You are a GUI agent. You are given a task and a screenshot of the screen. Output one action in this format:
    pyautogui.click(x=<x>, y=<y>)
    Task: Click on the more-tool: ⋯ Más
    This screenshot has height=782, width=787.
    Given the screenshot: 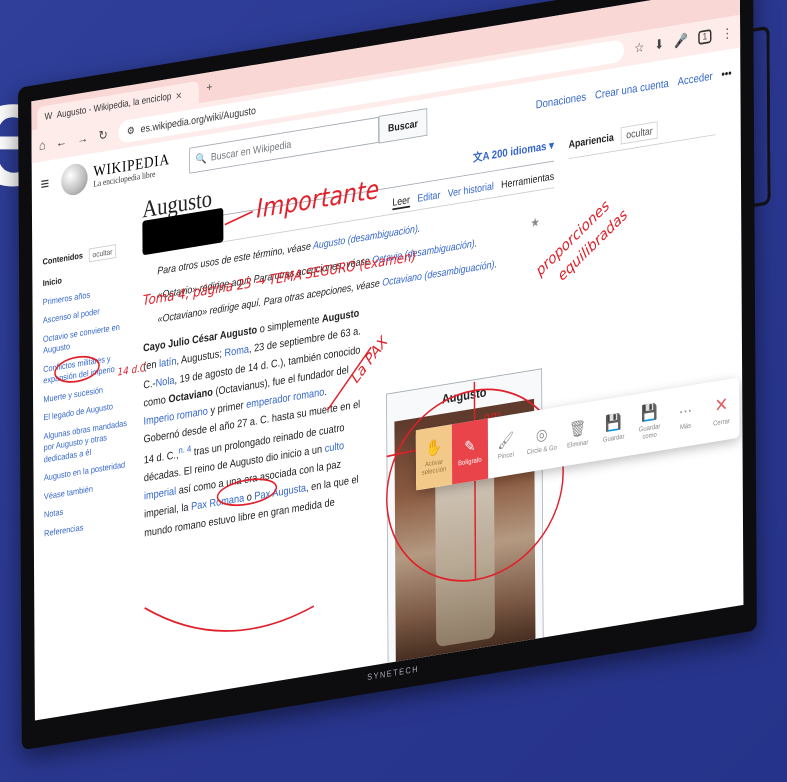 What is the action you would take?
    pyautogui.click(x=685, y=416)
    